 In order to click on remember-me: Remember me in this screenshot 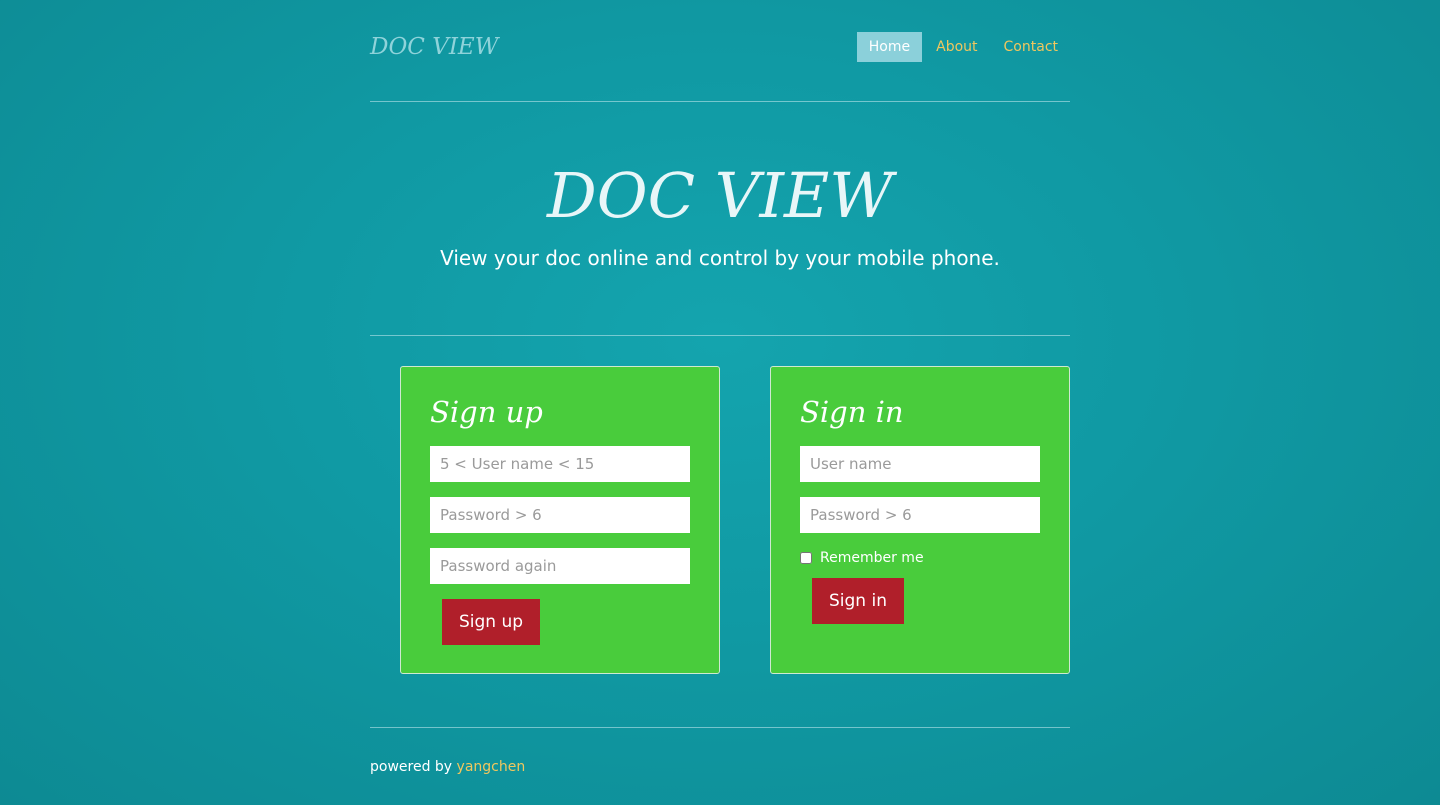, I will do `click(862, 558)`.